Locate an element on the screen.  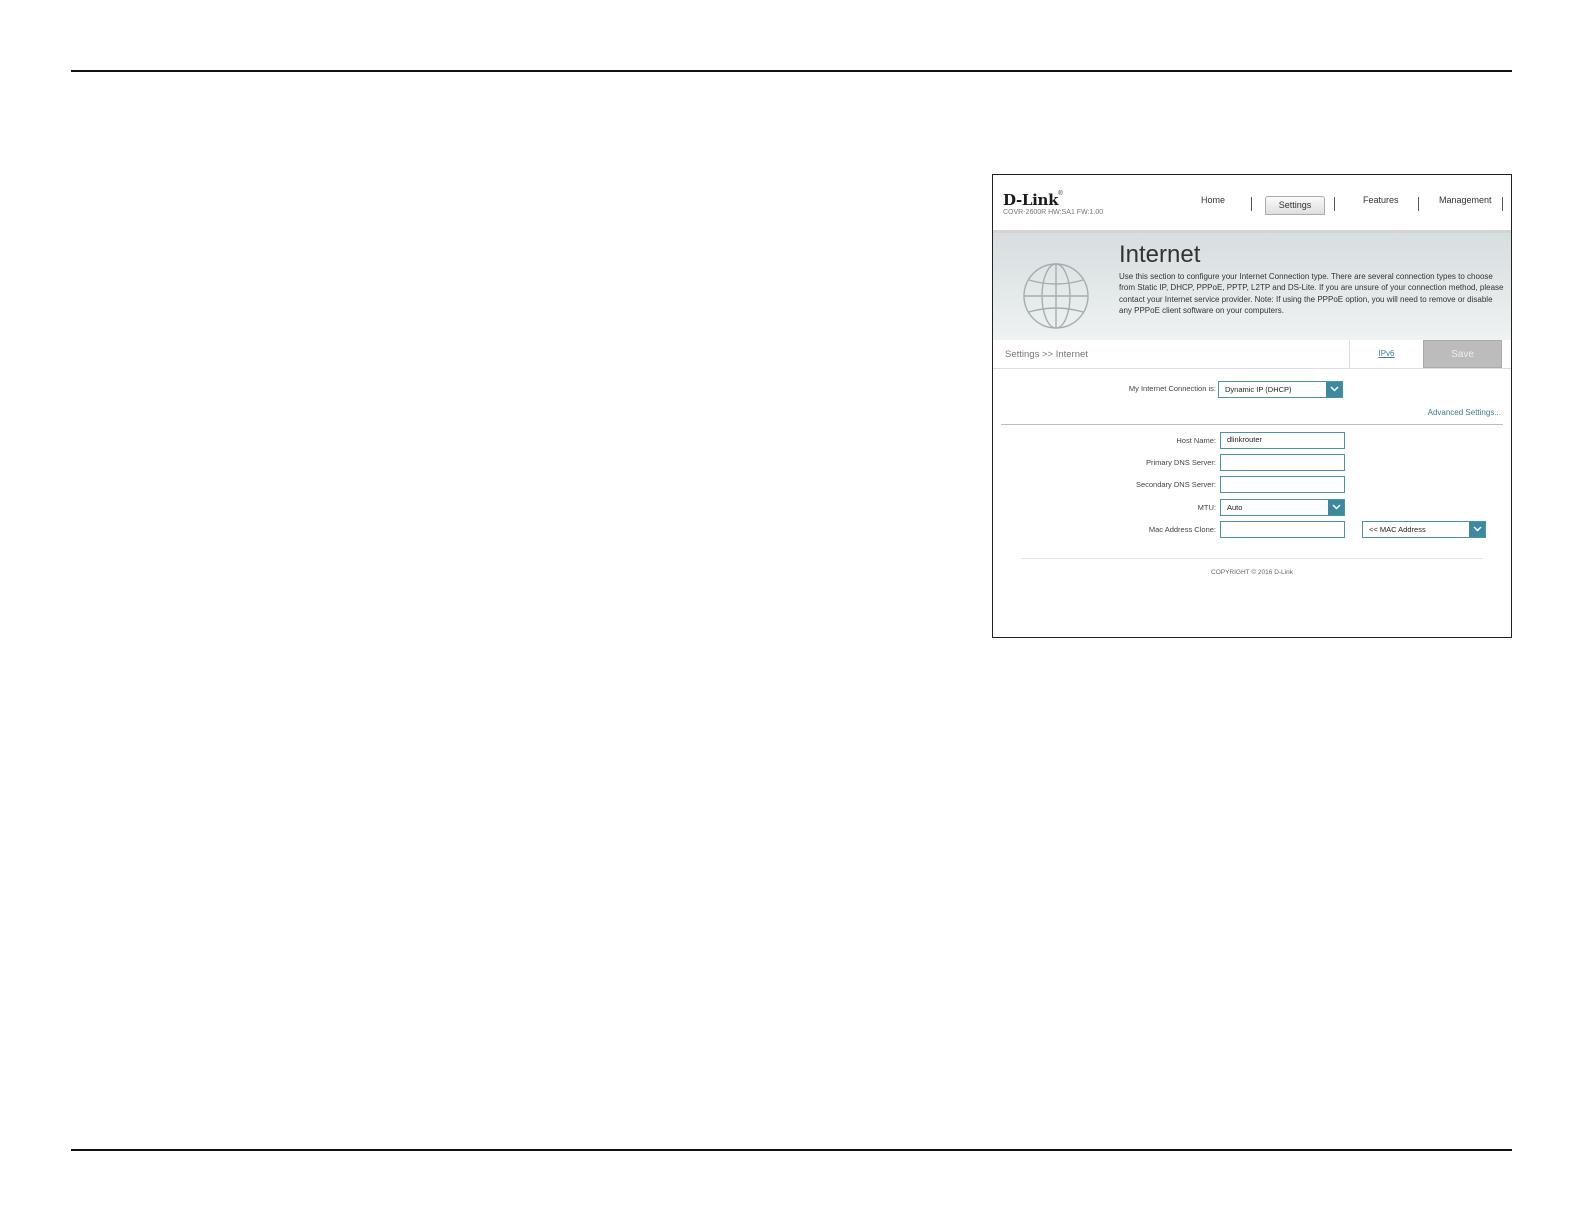
breadcrumb: Settings >> Internet is located at coordinates (1046, 354).